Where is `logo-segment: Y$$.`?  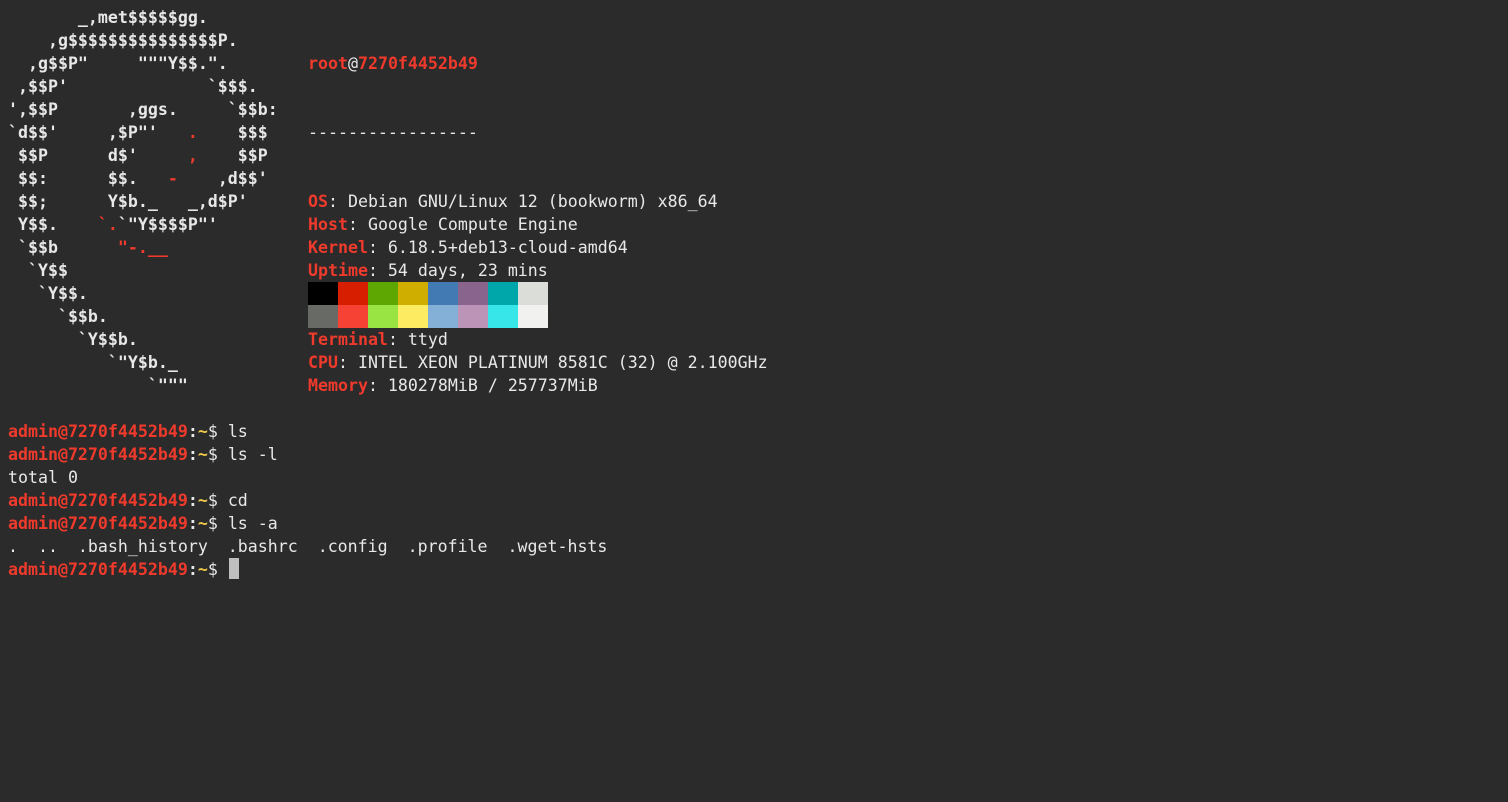 logo-segment: Y$$. is located at coordinates (53, 224).